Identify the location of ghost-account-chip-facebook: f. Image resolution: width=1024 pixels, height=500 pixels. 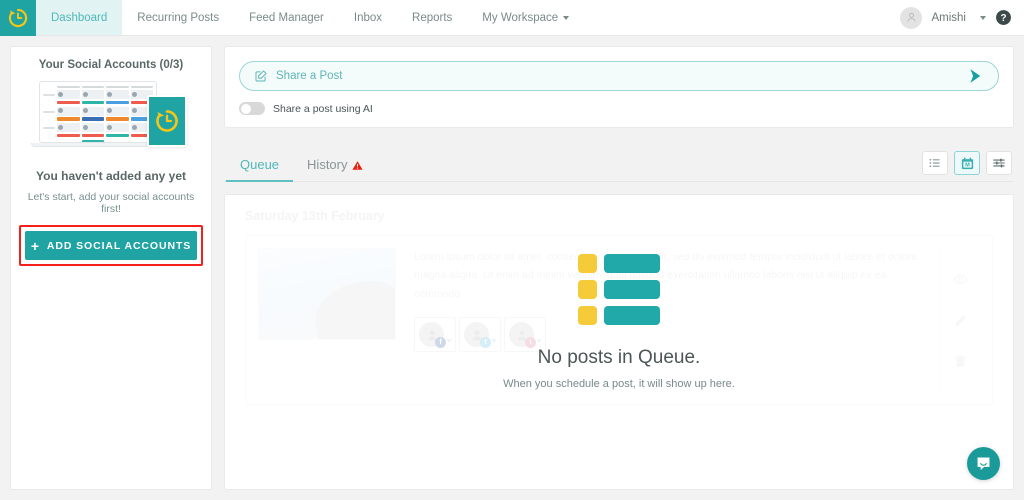
(435, 335).